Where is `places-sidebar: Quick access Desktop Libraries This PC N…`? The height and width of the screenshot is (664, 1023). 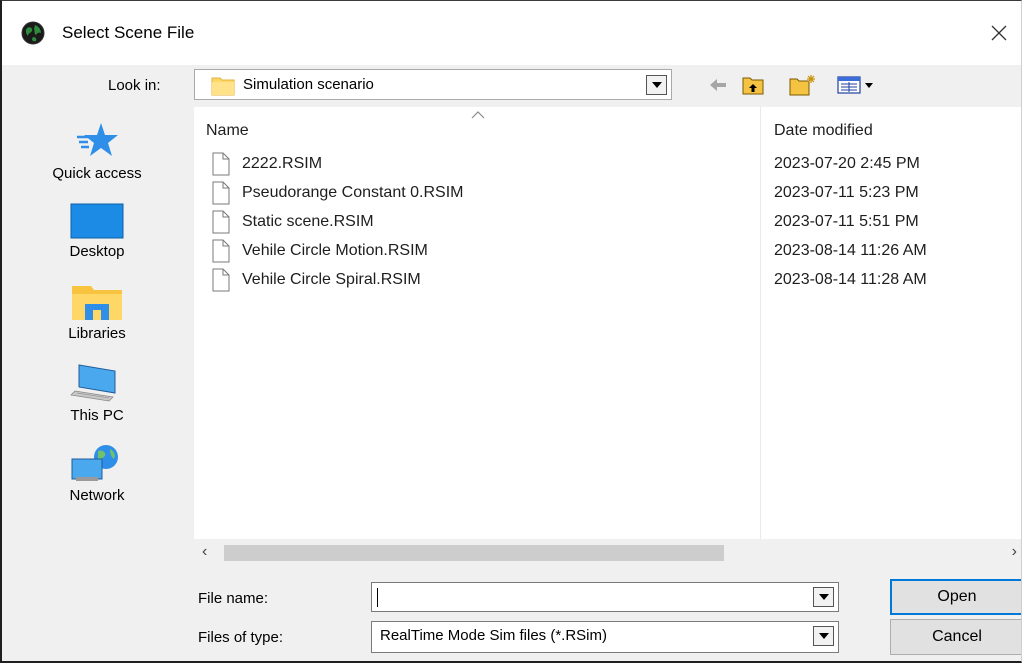 places-sidebar: Quick access Desktop Libraries This PC N… is located at coordinates (97, 344).